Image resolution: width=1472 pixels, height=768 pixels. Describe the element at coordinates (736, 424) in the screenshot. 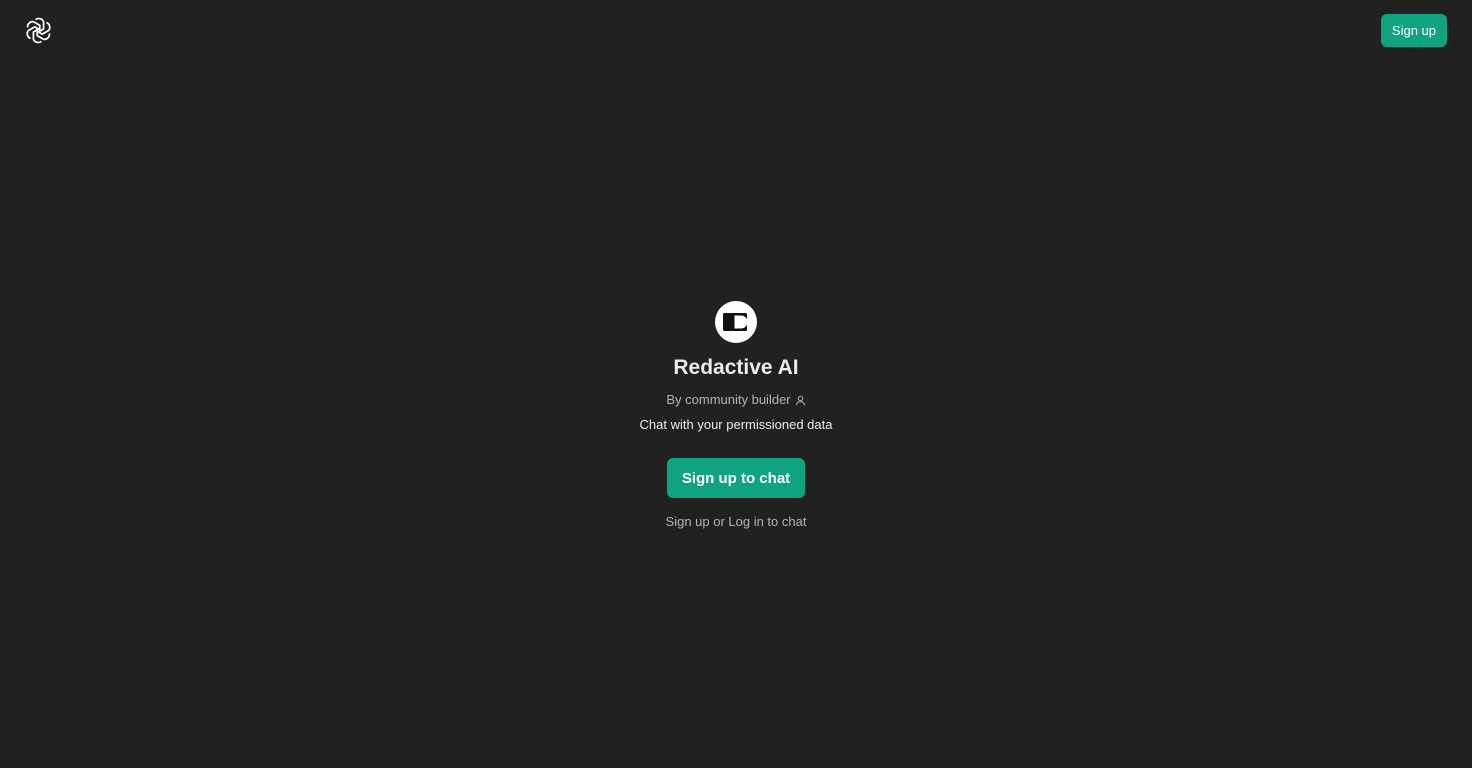

I see `gpt-description: Chat with your permissioned data` at that location.